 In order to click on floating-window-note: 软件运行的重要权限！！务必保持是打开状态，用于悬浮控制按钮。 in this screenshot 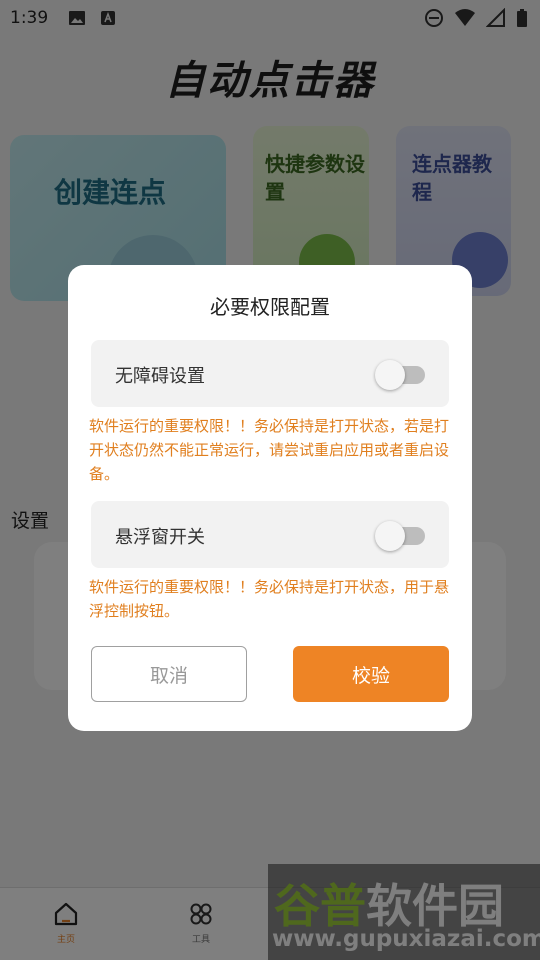, I will do `click(269, 599)`.